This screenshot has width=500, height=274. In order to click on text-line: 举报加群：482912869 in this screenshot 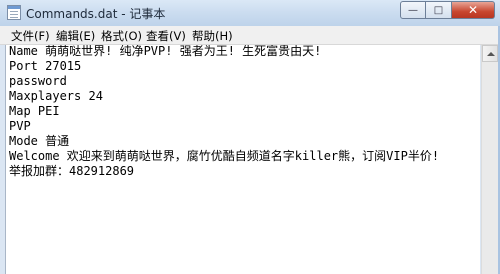, I will do `click(72, 171)`.